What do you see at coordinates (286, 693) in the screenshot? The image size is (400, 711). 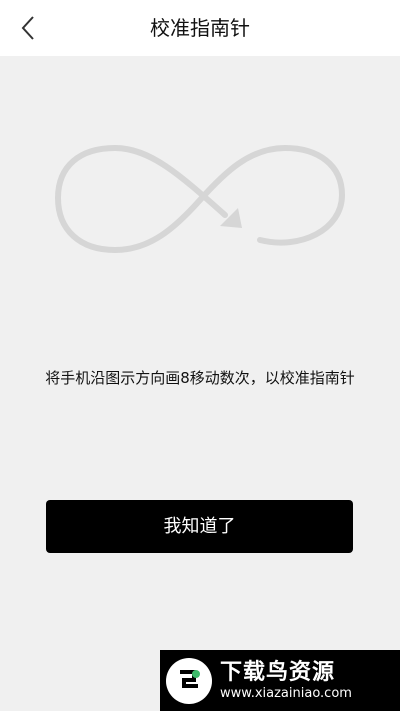 I see `watermark-url: www.xiazainiao.com` at bounding box center [286, 693].